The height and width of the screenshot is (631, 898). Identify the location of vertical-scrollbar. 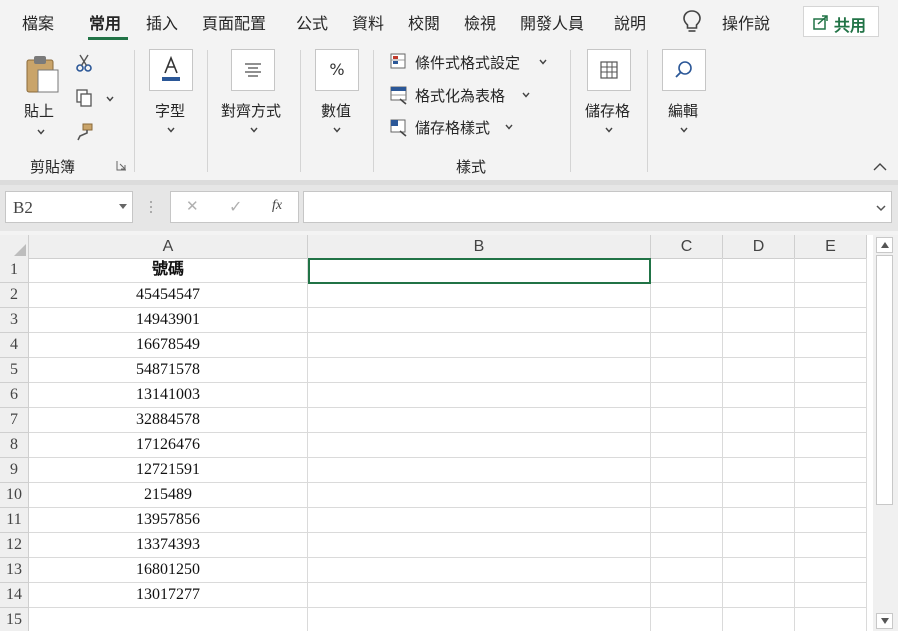
(885, 433).